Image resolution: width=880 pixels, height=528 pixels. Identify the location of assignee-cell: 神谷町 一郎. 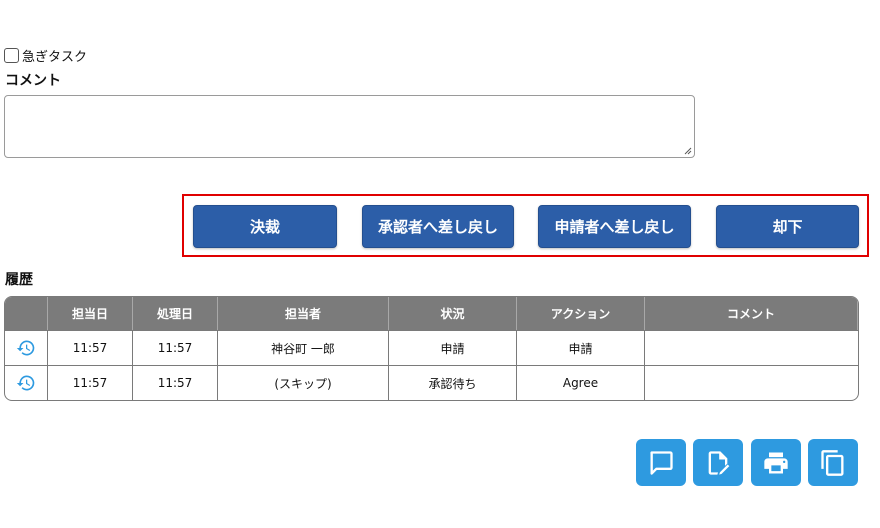
(303, 348).